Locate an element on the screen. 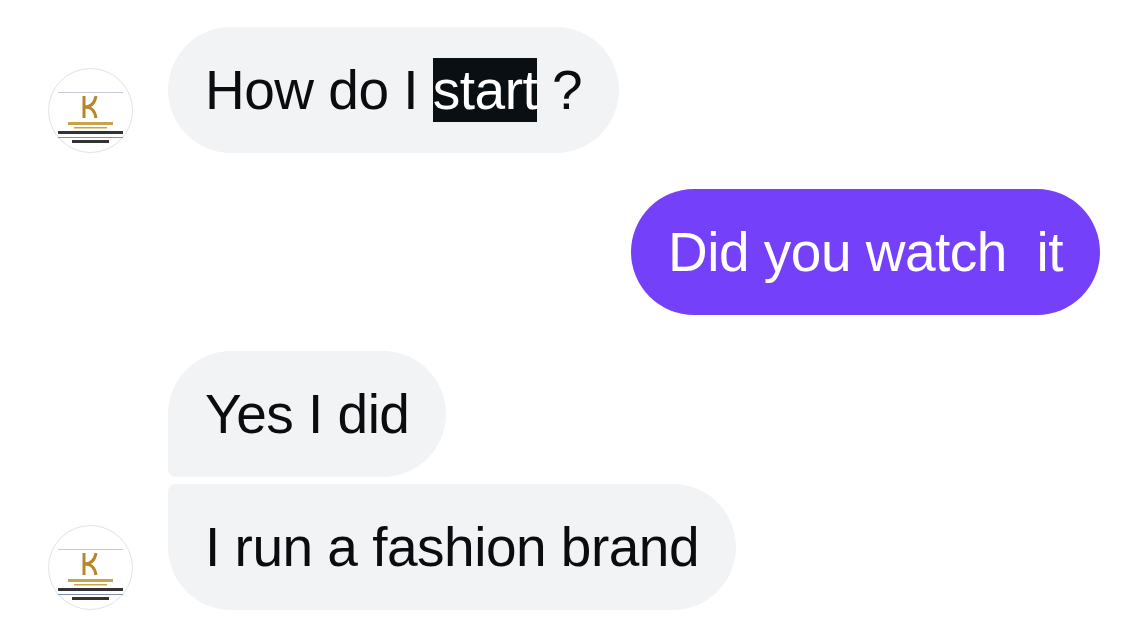 The height and width of the screenshot is (637, 1125). received-message: Yes I did is located at coordinates (307, 414).